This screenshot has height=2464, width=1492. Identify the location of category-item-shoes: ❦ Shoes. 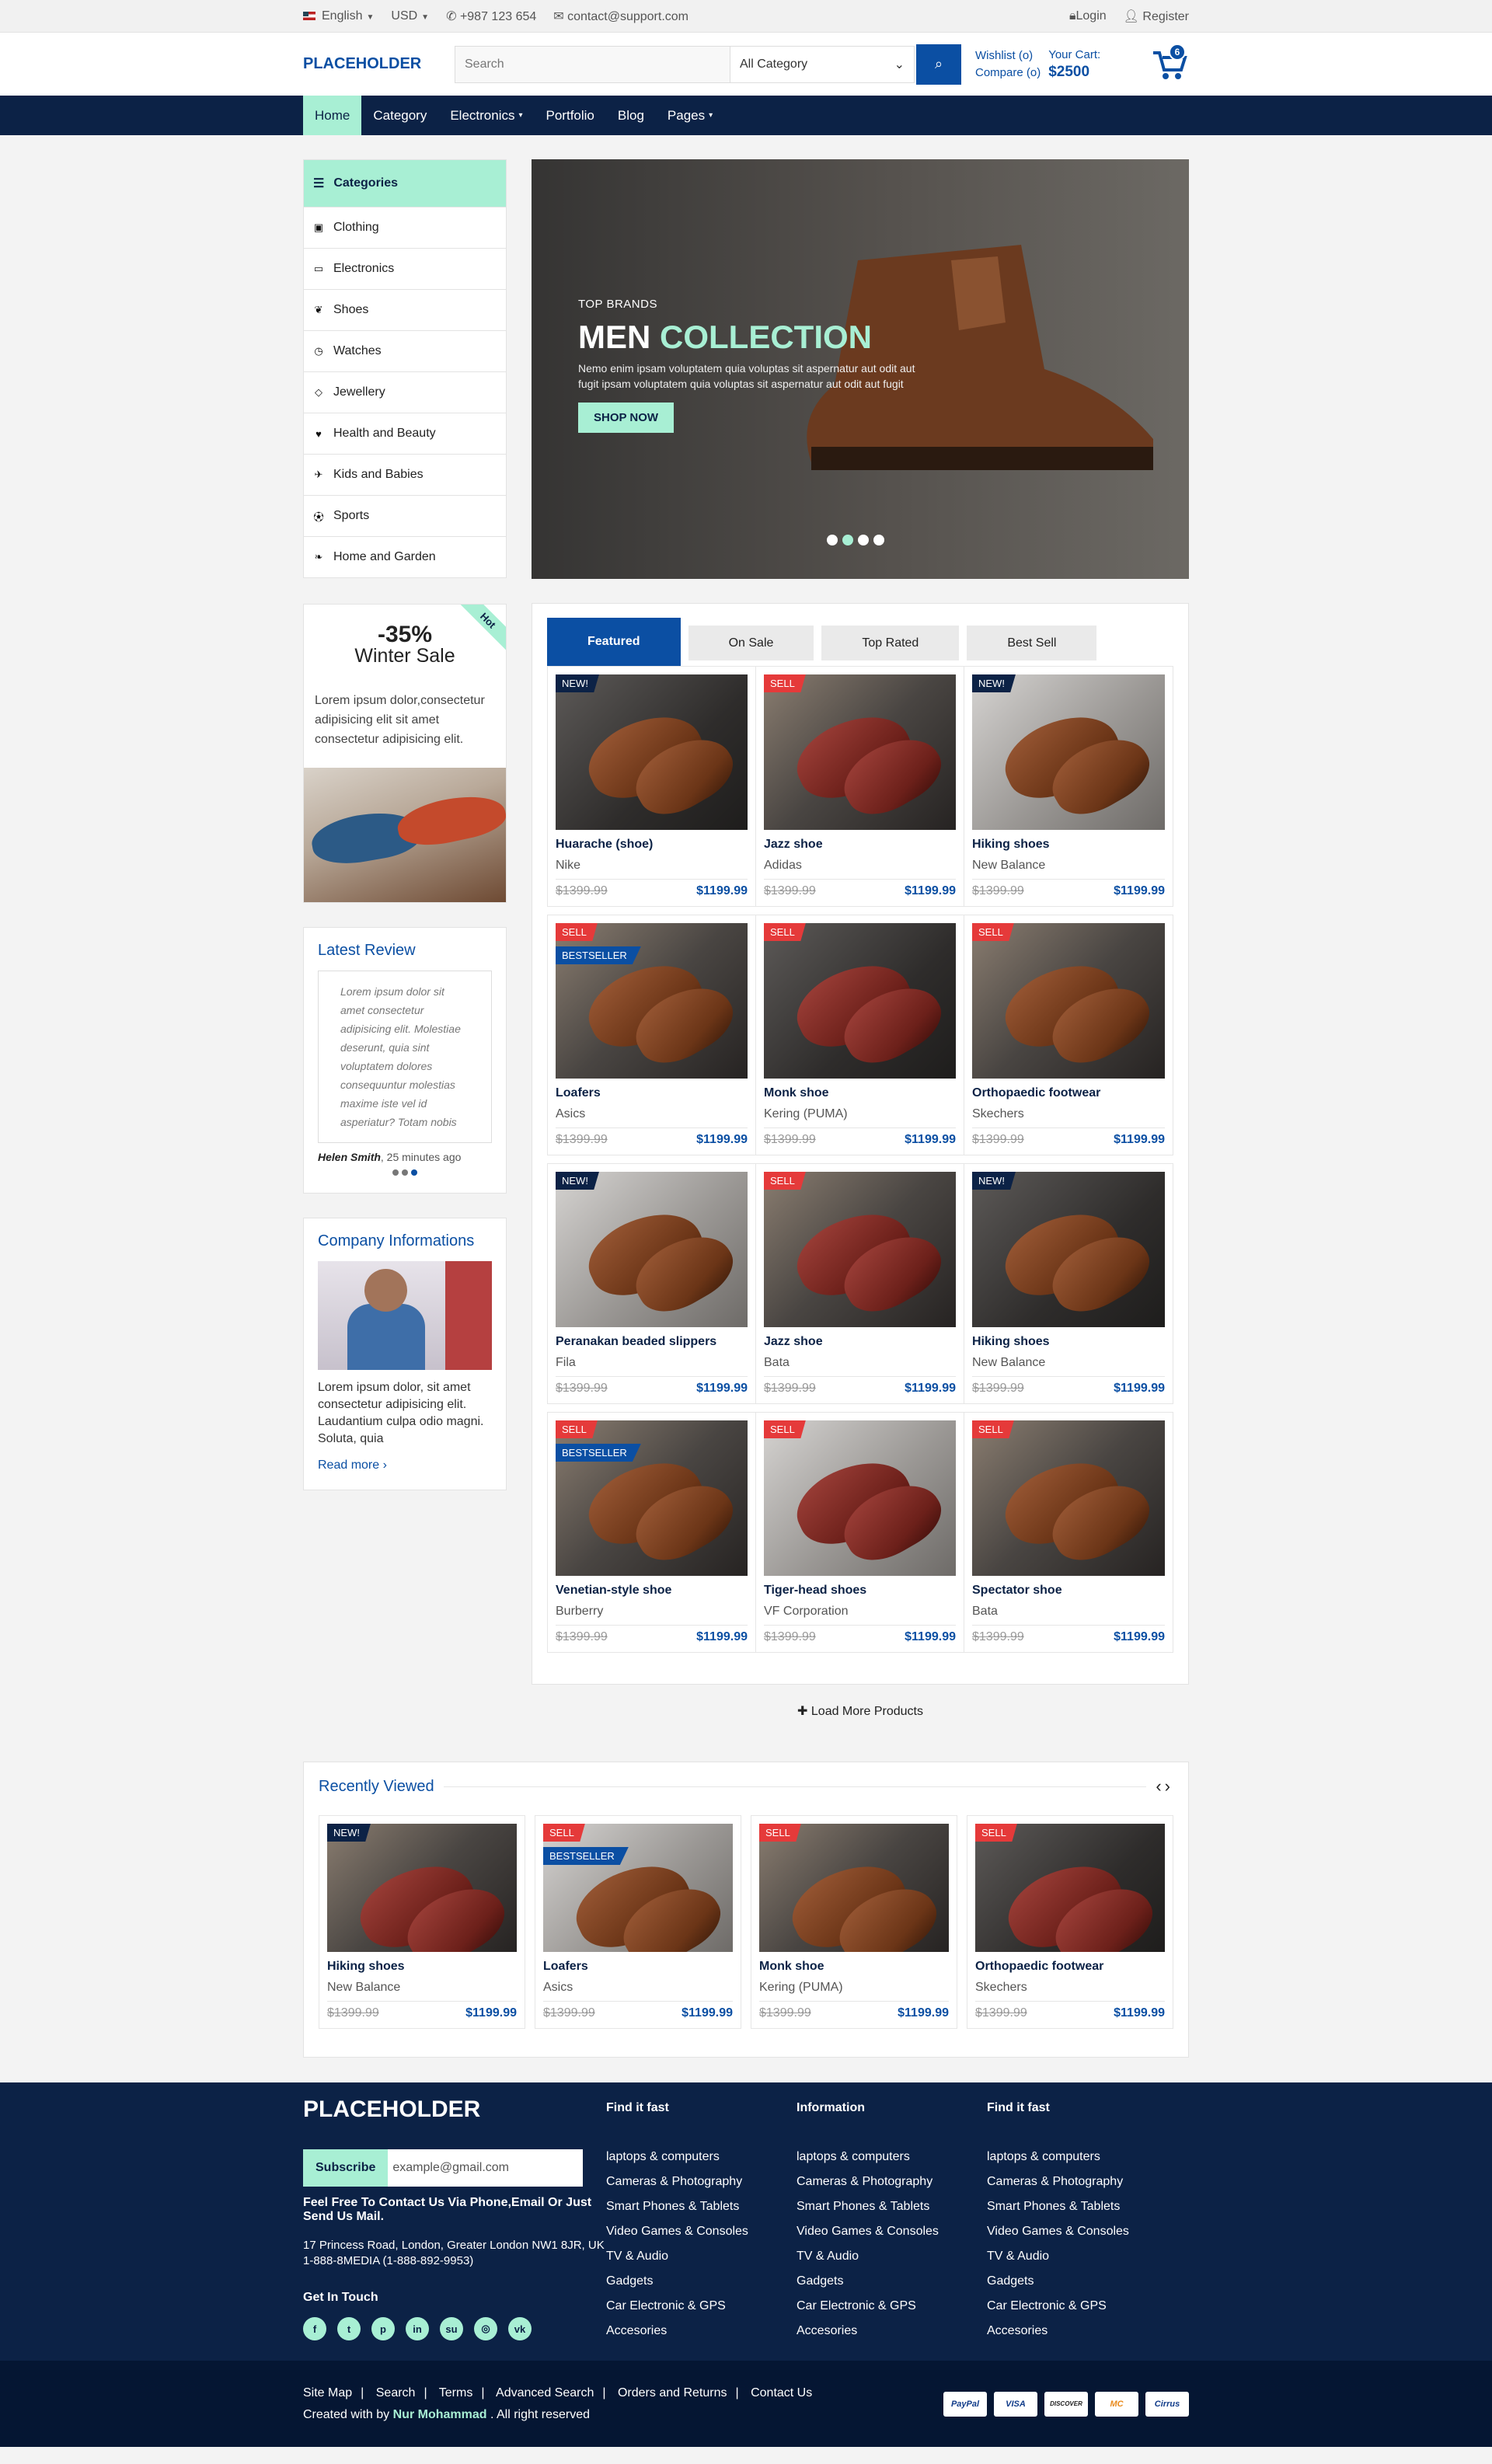
(405, 309).